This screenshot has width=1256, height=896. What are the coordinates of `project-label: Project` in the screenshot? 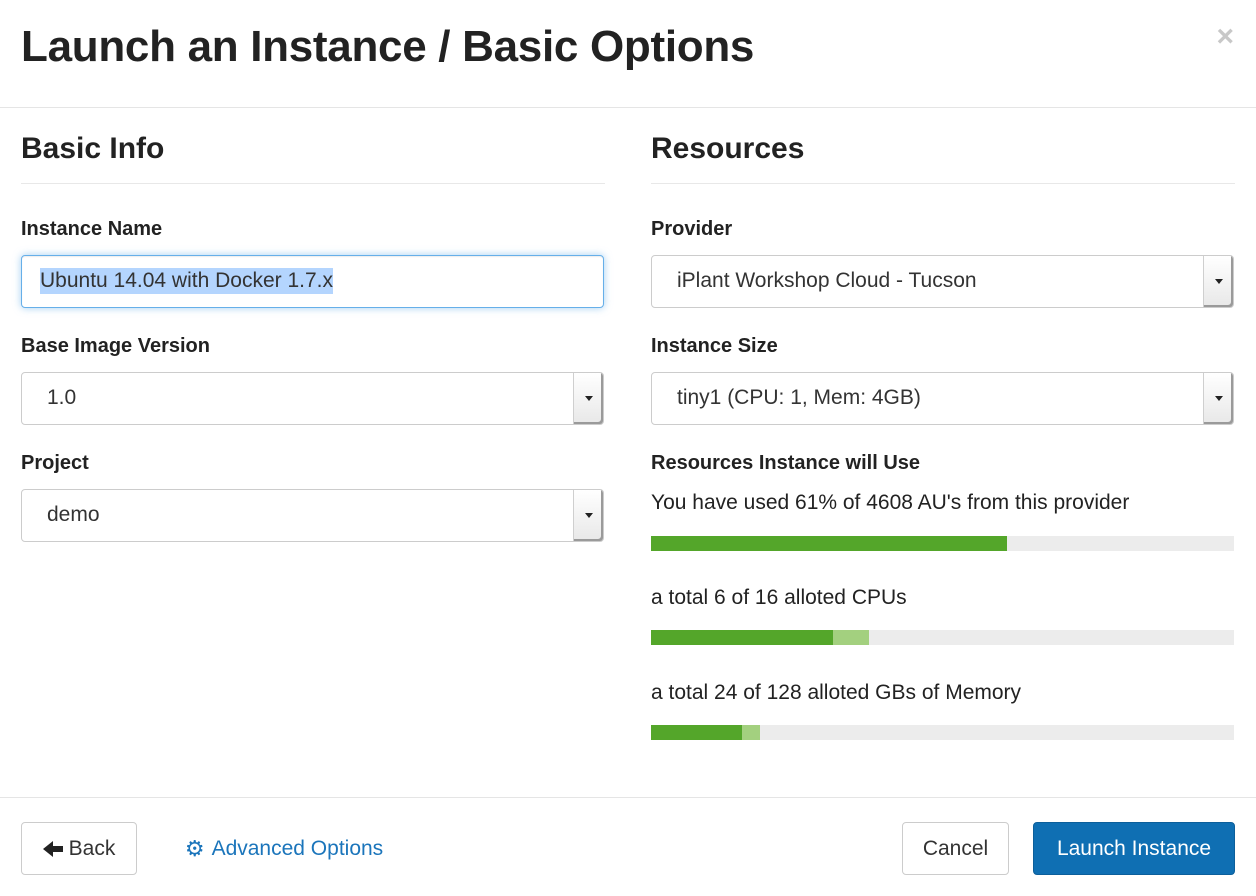 It's located at (55, 463).